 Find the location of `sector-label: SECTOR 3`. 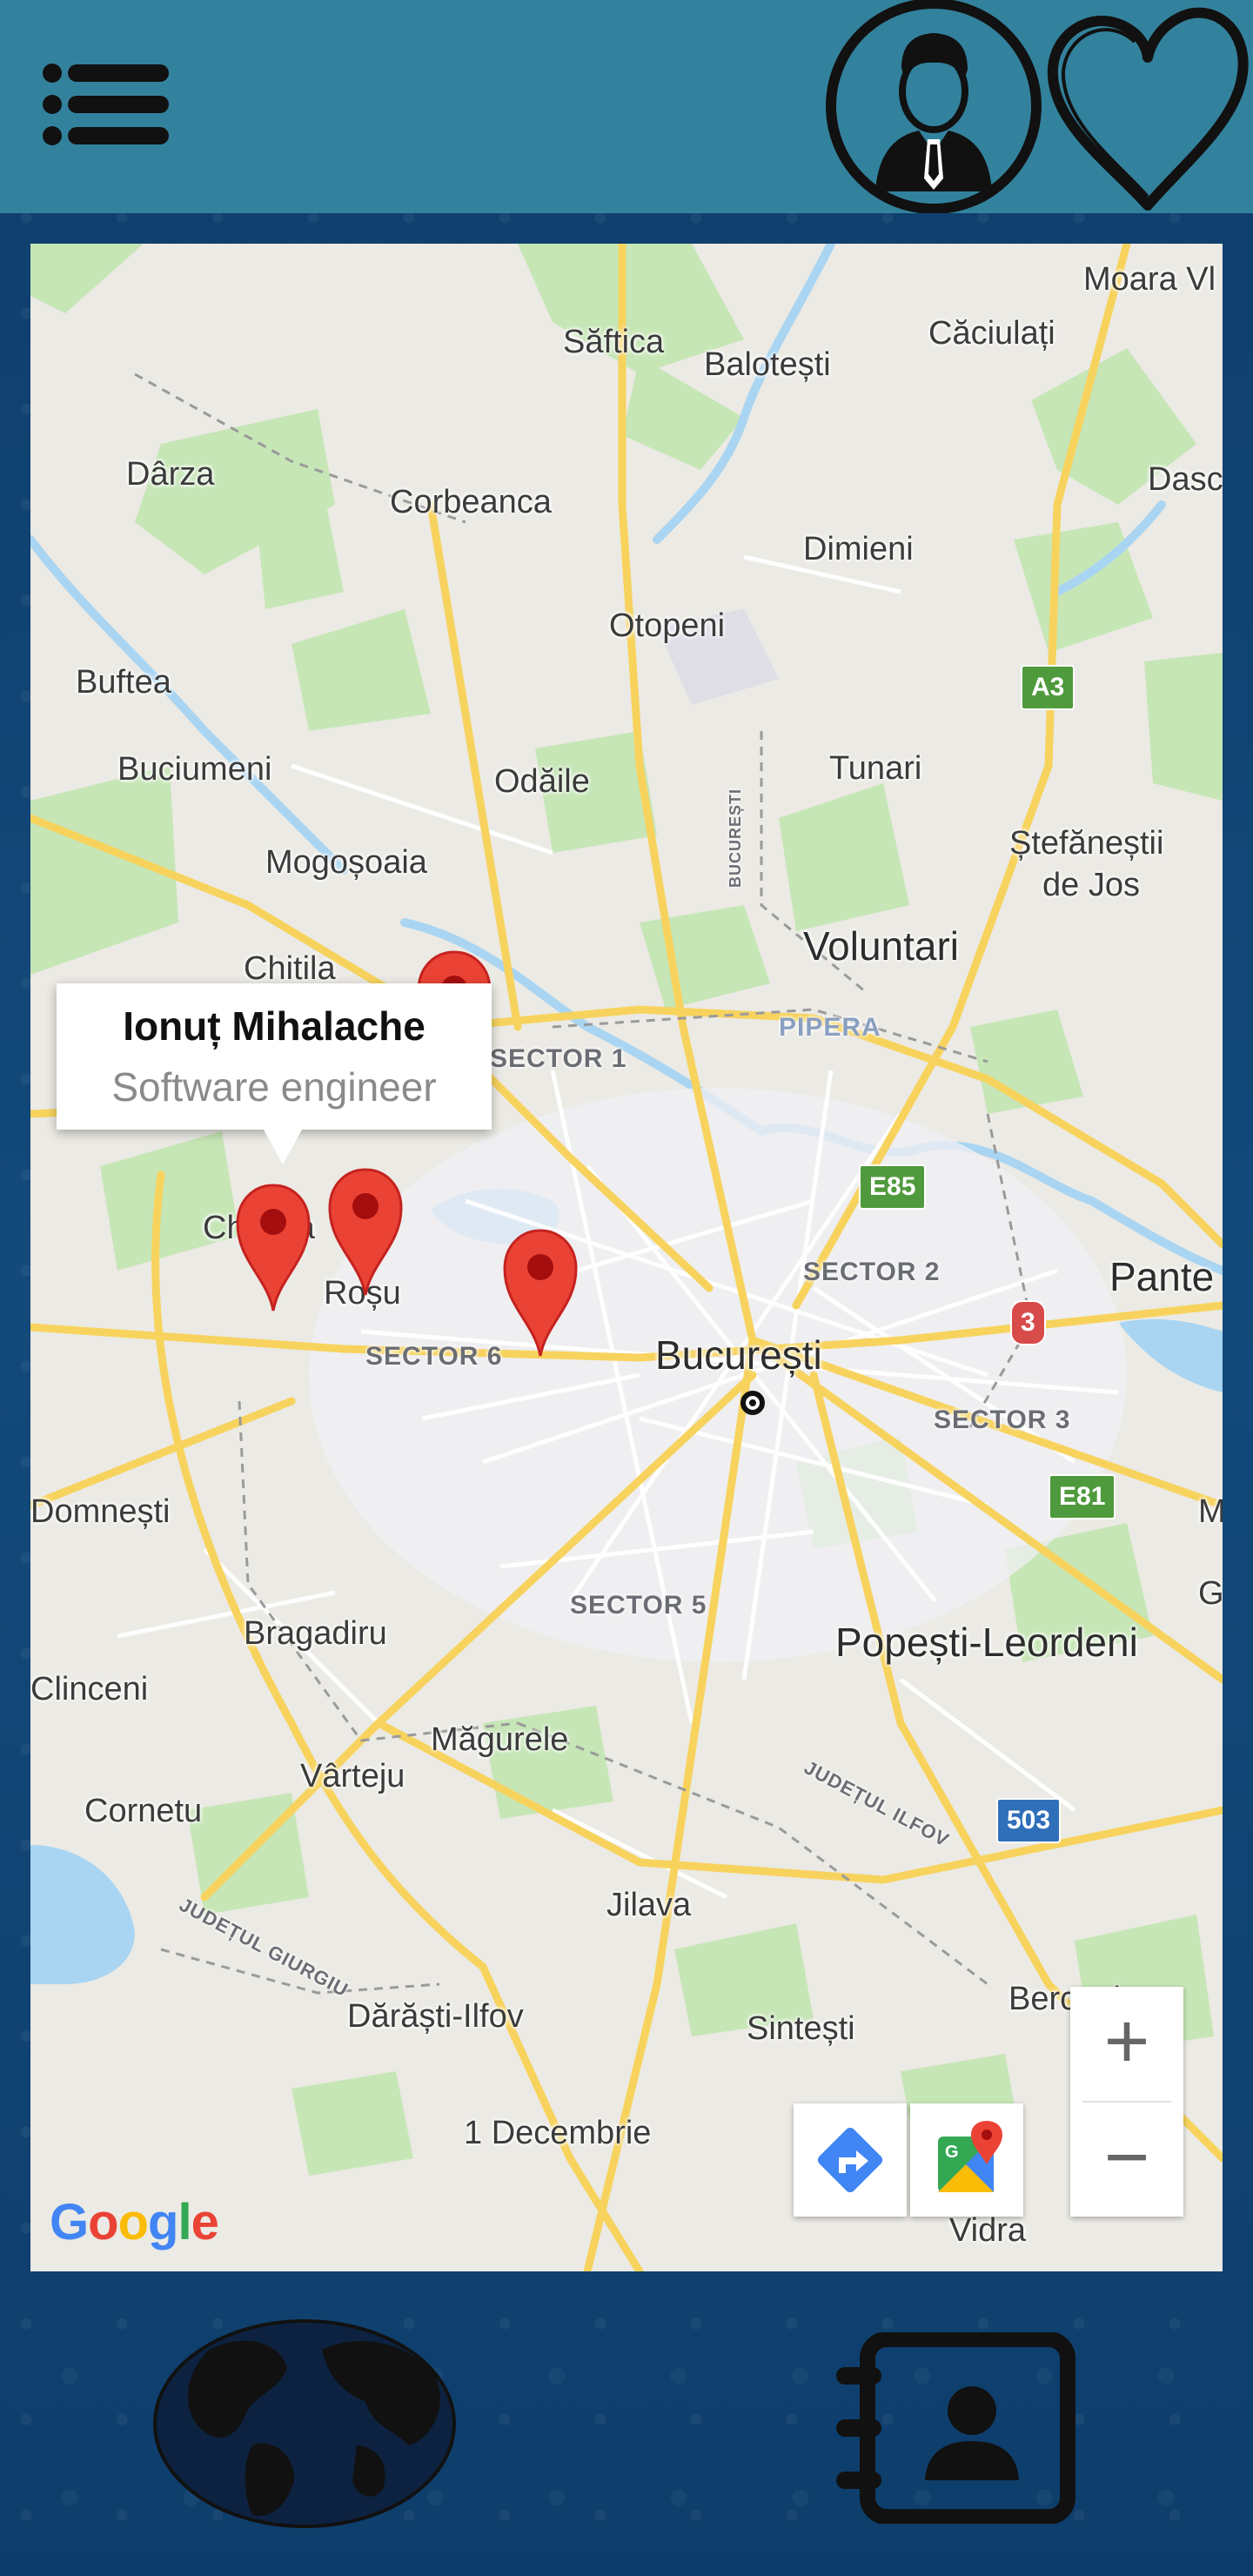

sector-label: SECTOR 3 is located at coordinates (1002, 1419).